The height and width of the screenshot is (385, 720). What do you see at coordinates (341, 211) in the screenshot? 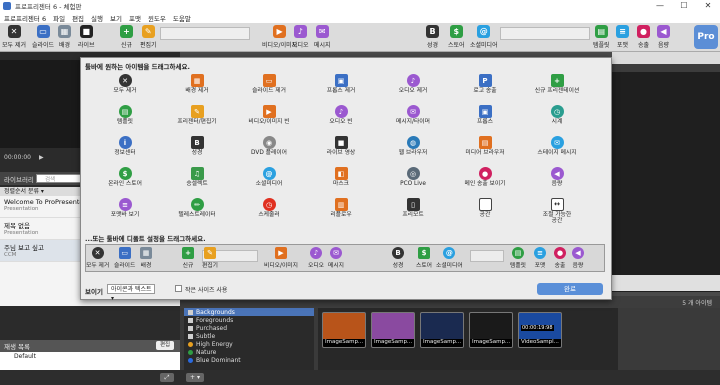
I see `toolbar-option-reflow: ▥ 리플로우` at bounding box center [341, 211].